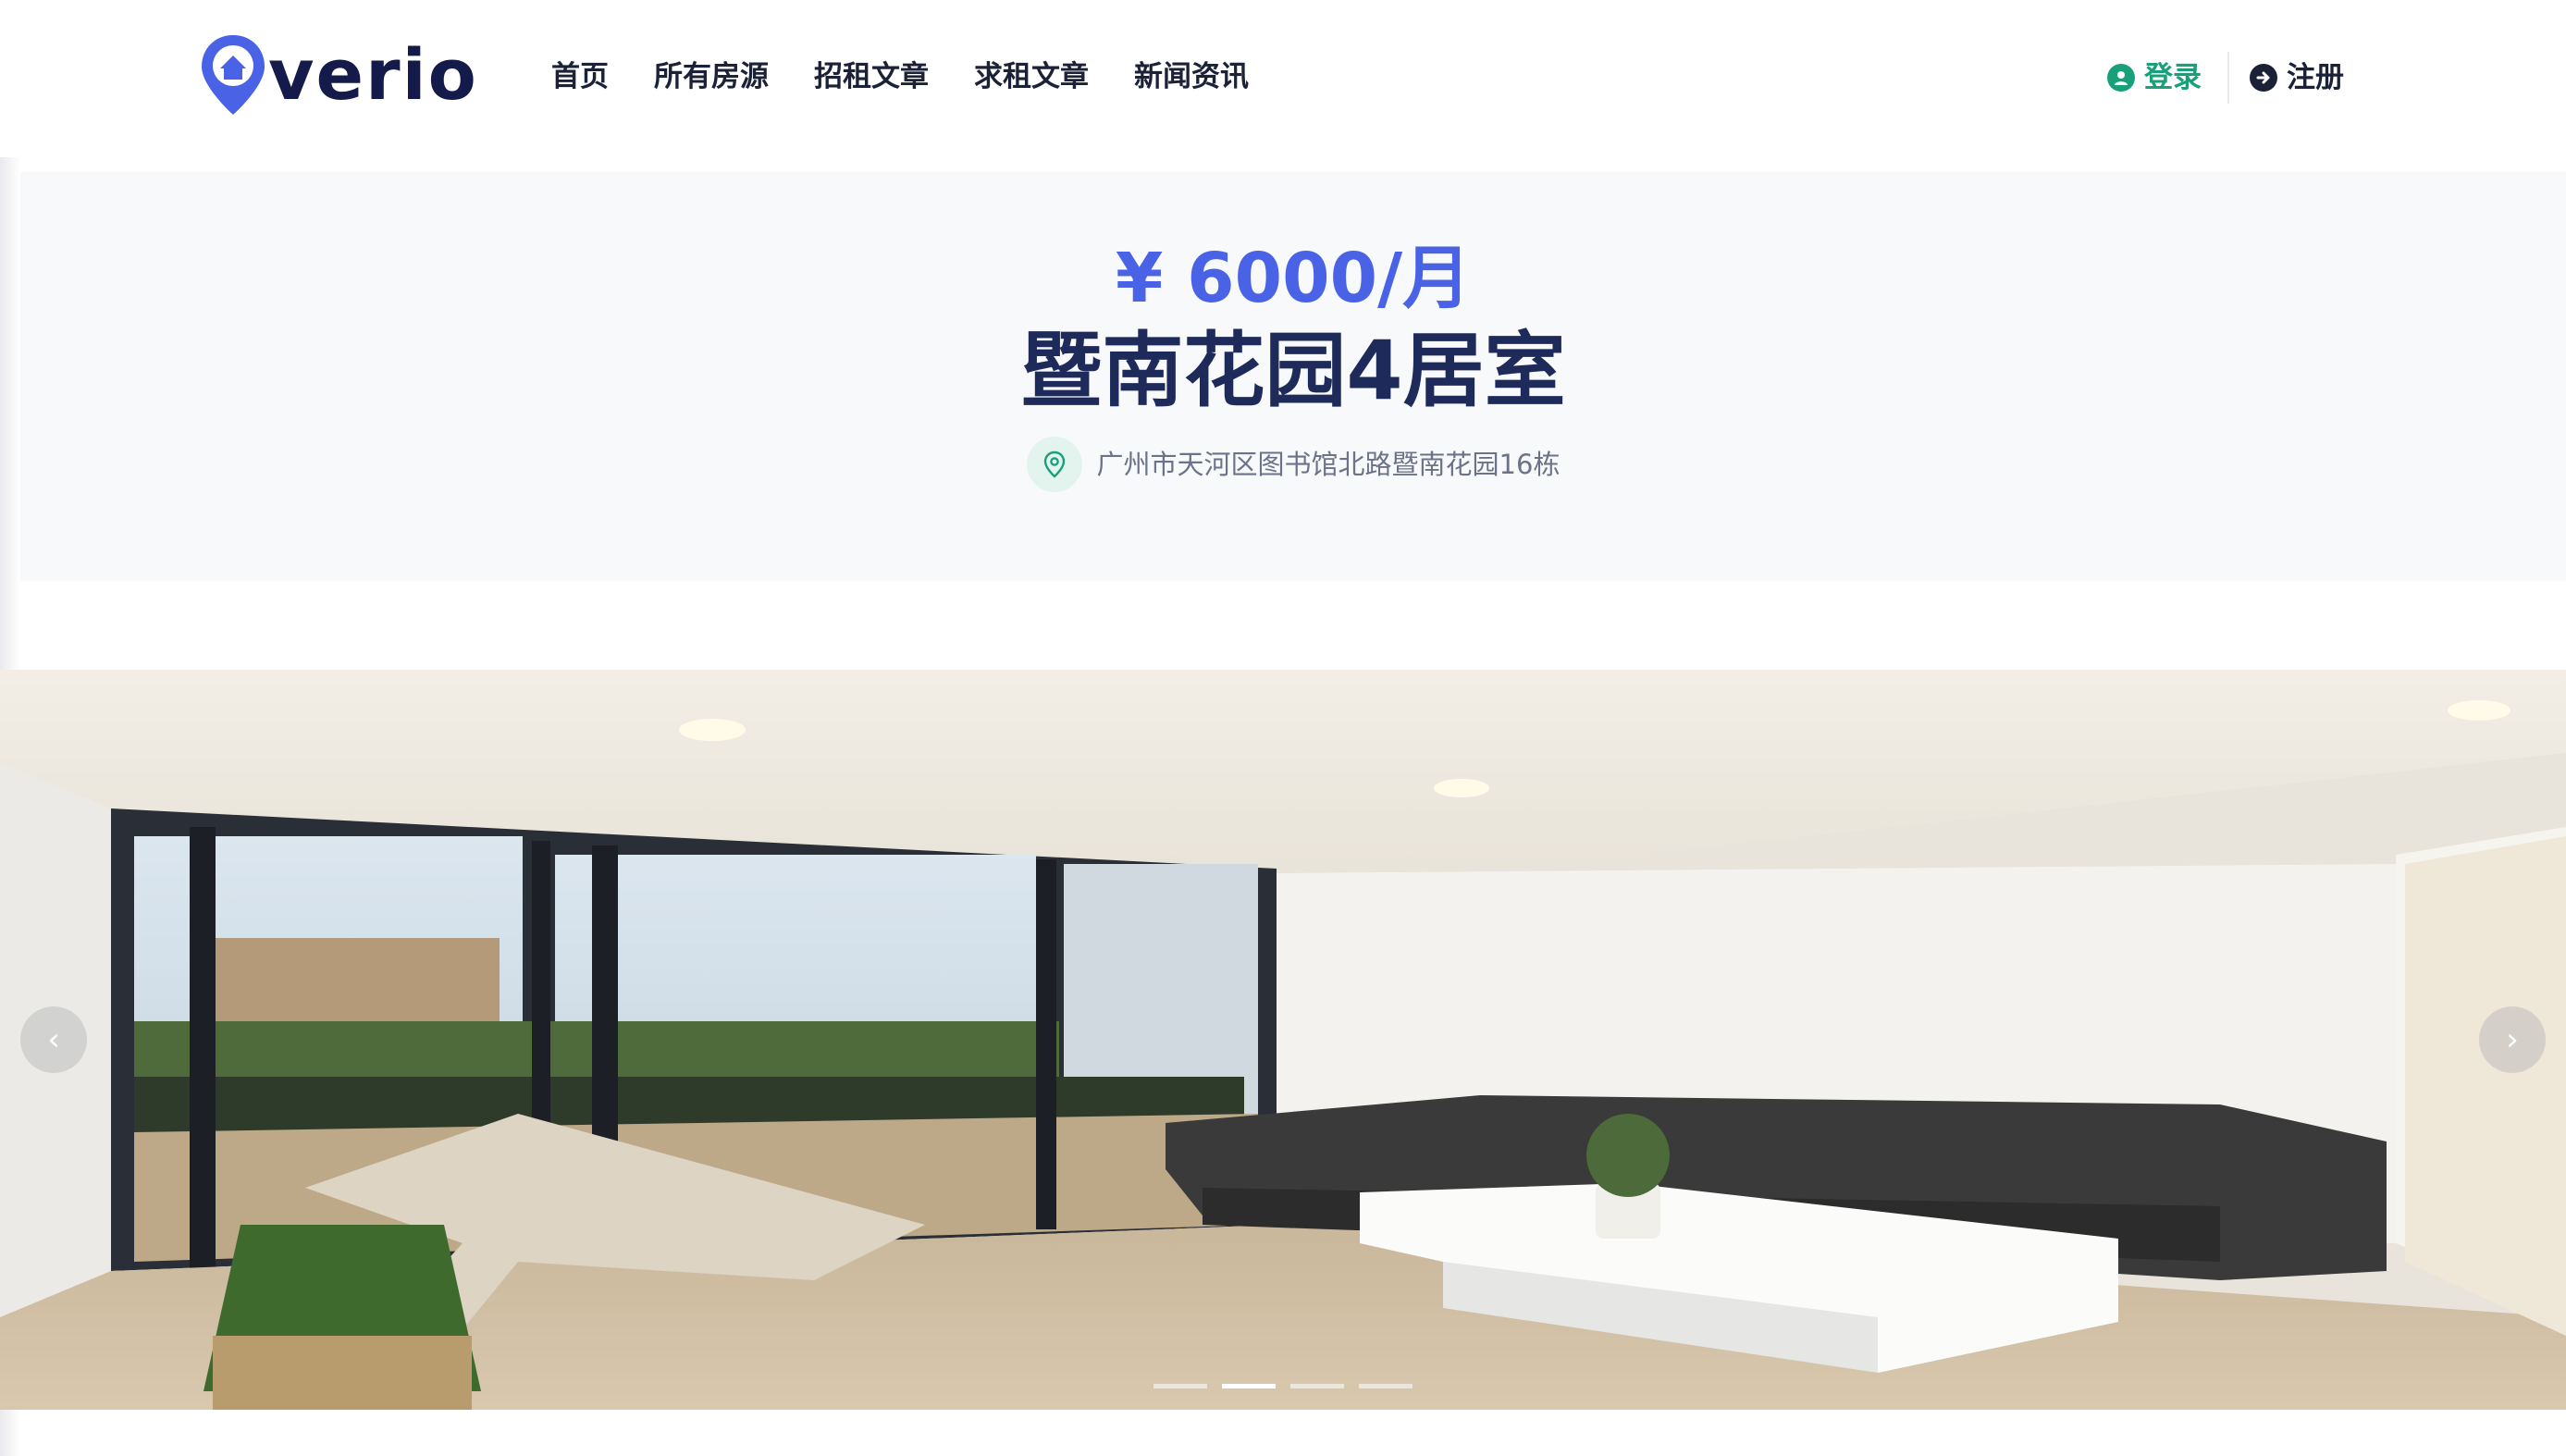 The image size is (2566, 1456). I want to click on site-header: verio 首页 所有房源 招租文章 求租文章 新闻资讯 登录 注册, so click(1283, 78).